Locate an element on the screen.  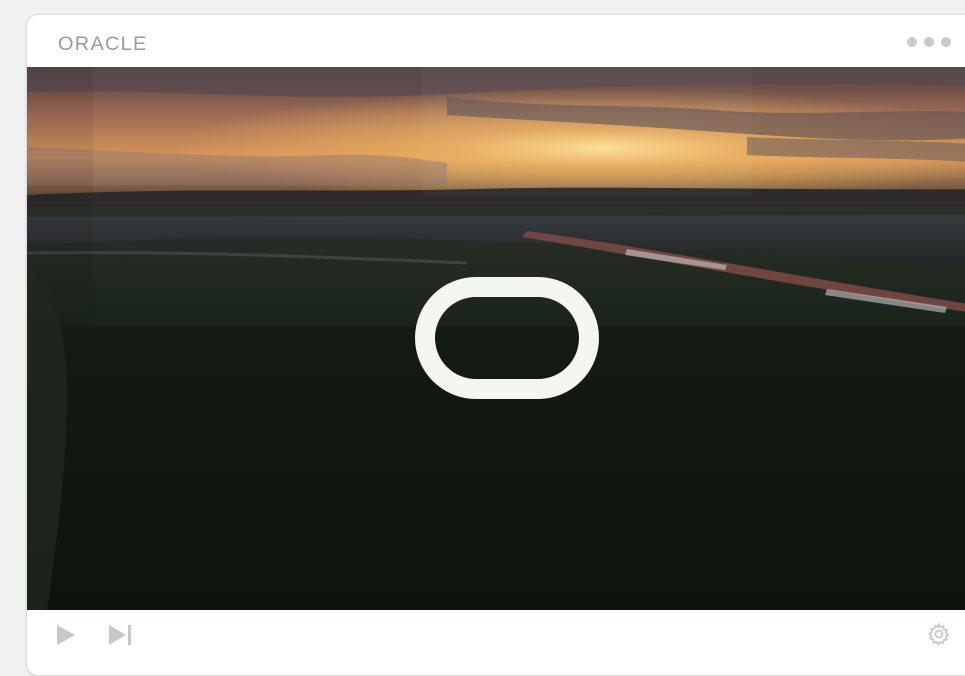
more-options-button is located at coordinates (929, 42).